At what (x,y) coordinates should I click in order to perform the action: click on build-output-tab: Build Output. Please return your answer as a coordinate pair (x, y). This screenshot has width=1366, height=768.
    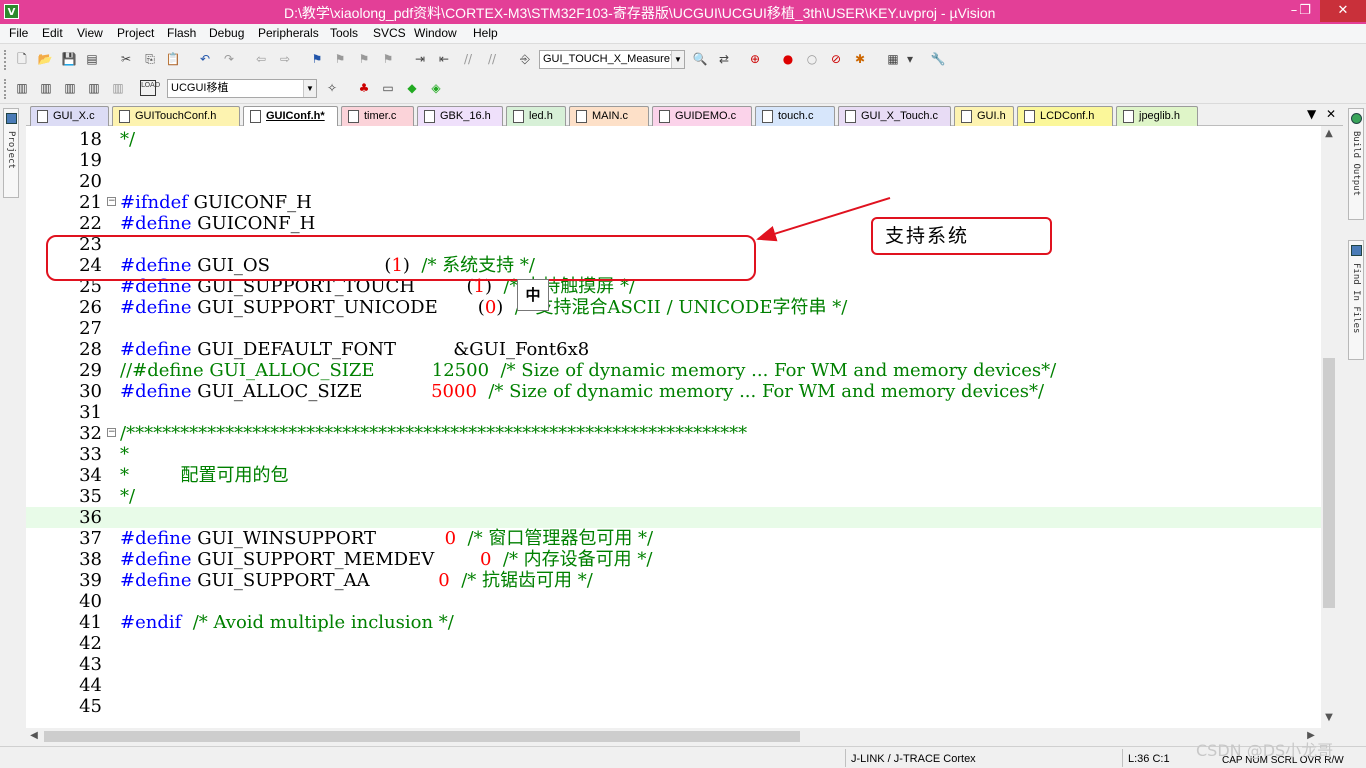
    Looking at the image, I should click on (1356, 164).